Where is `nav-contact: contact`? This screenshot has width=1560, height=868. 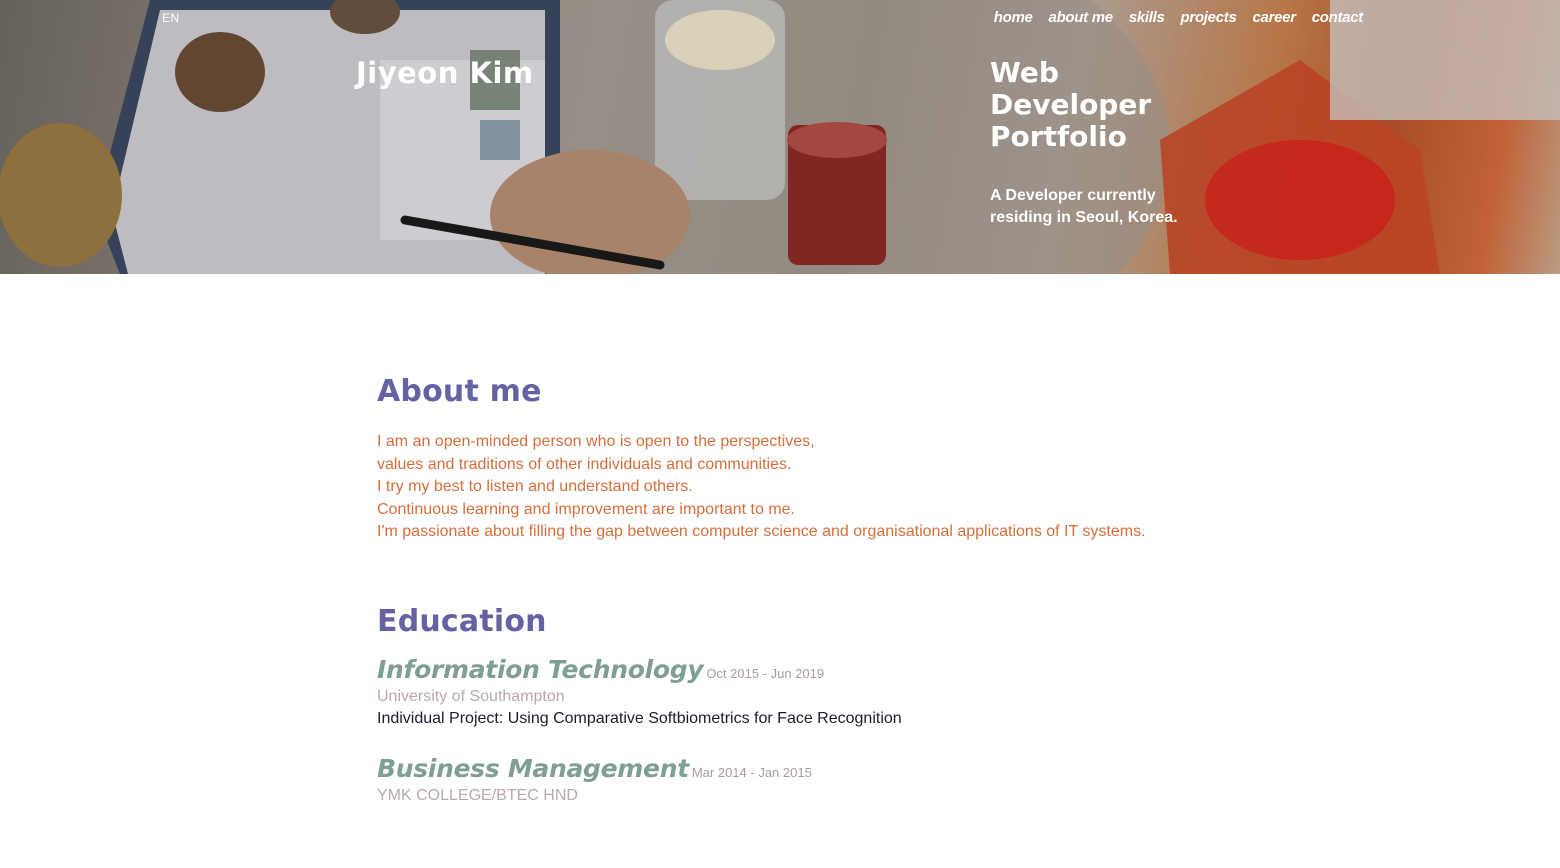
nav-contact: contact is located at coordinates (1338, 17).